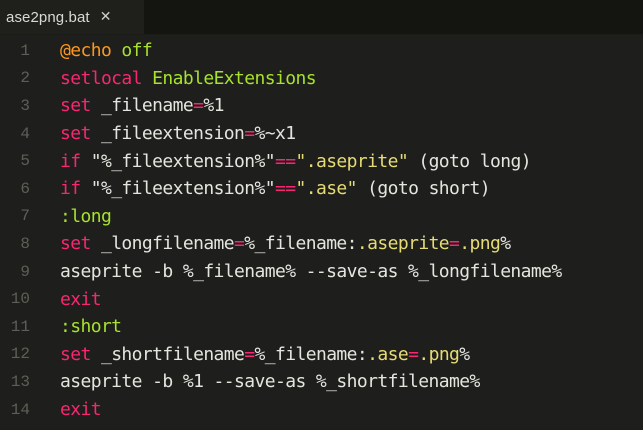 The image size is (643, 430). I want to click on code-token: %1, so click(213, 106).